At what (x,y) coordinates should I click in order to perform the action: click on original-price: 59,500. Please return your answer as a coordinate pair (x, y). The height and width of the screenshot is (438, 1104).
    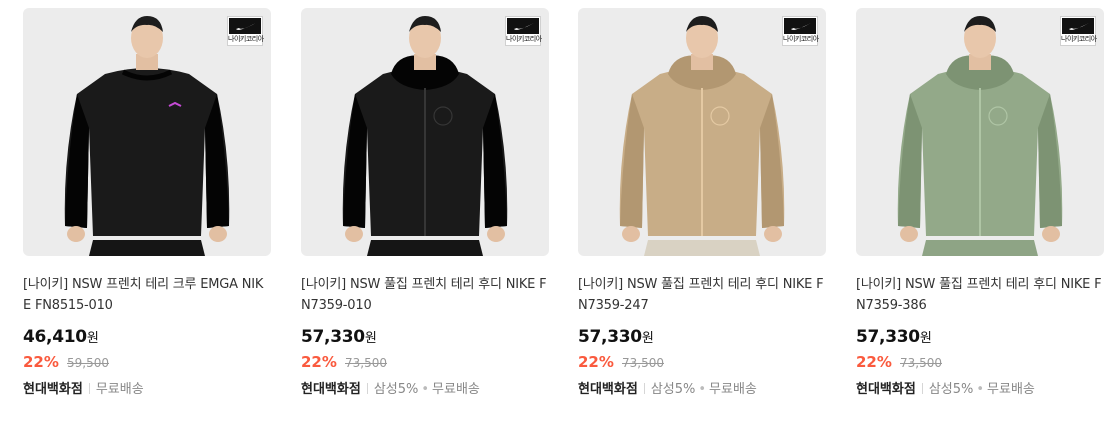
    Looking at the image, I should click on (88, 363).